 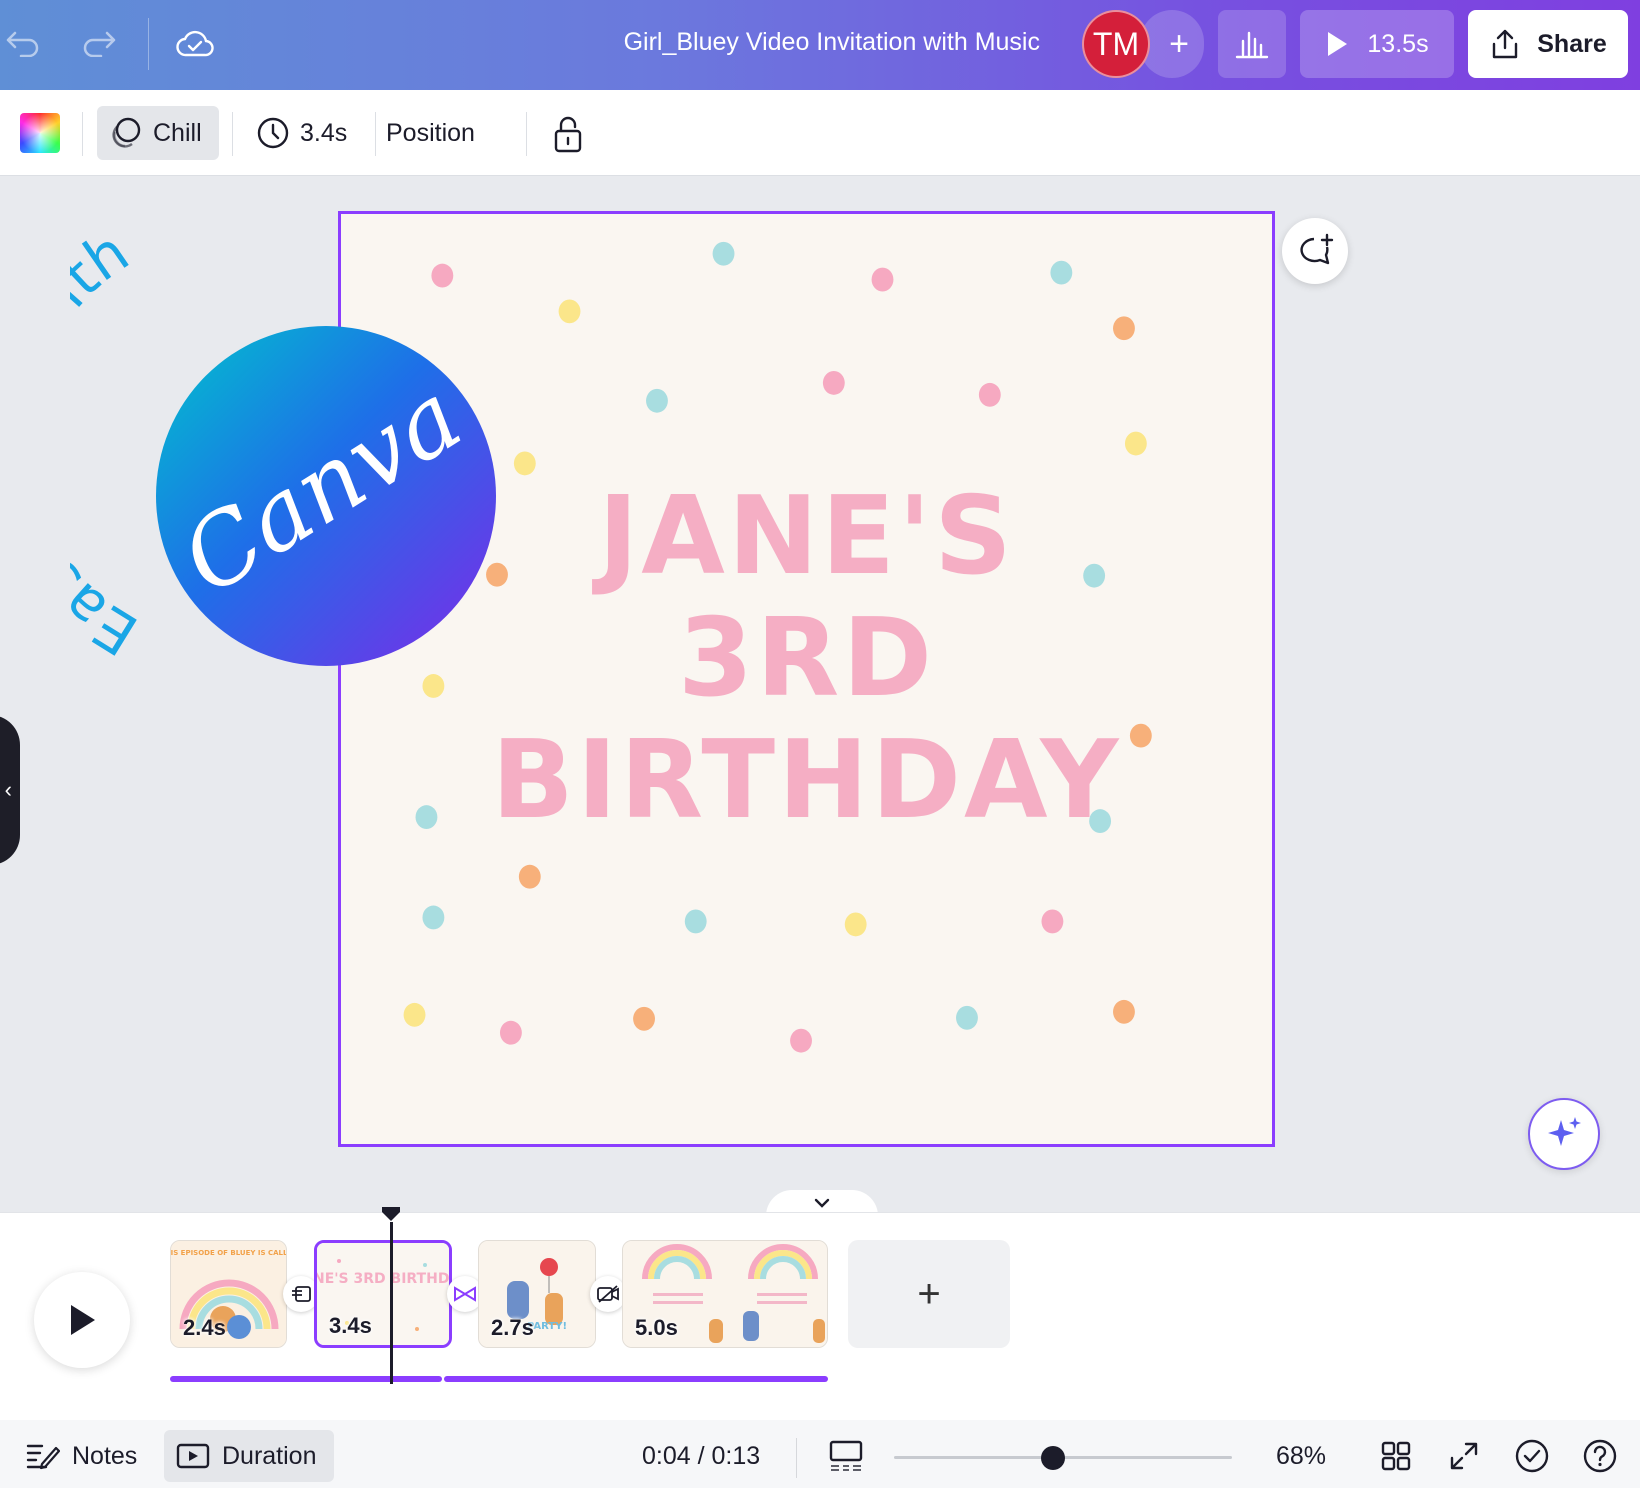 I want to click on color-picker-swatch, so click(x=40, y=133).